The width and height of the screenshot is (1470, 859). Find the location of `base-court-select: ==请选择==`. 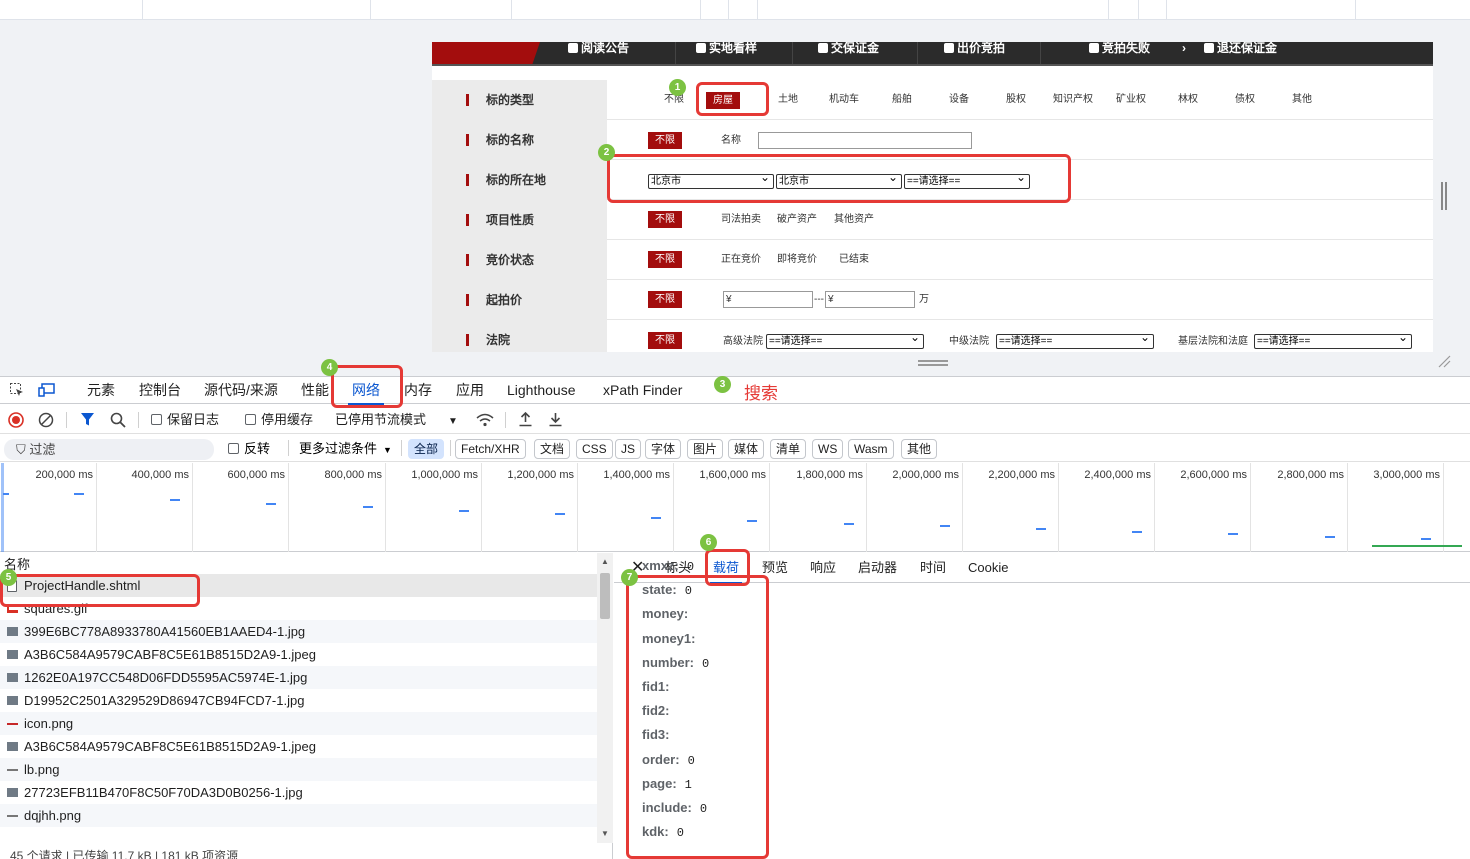

base-court-select: ==请选择== is located at coordinates (1333, 341).